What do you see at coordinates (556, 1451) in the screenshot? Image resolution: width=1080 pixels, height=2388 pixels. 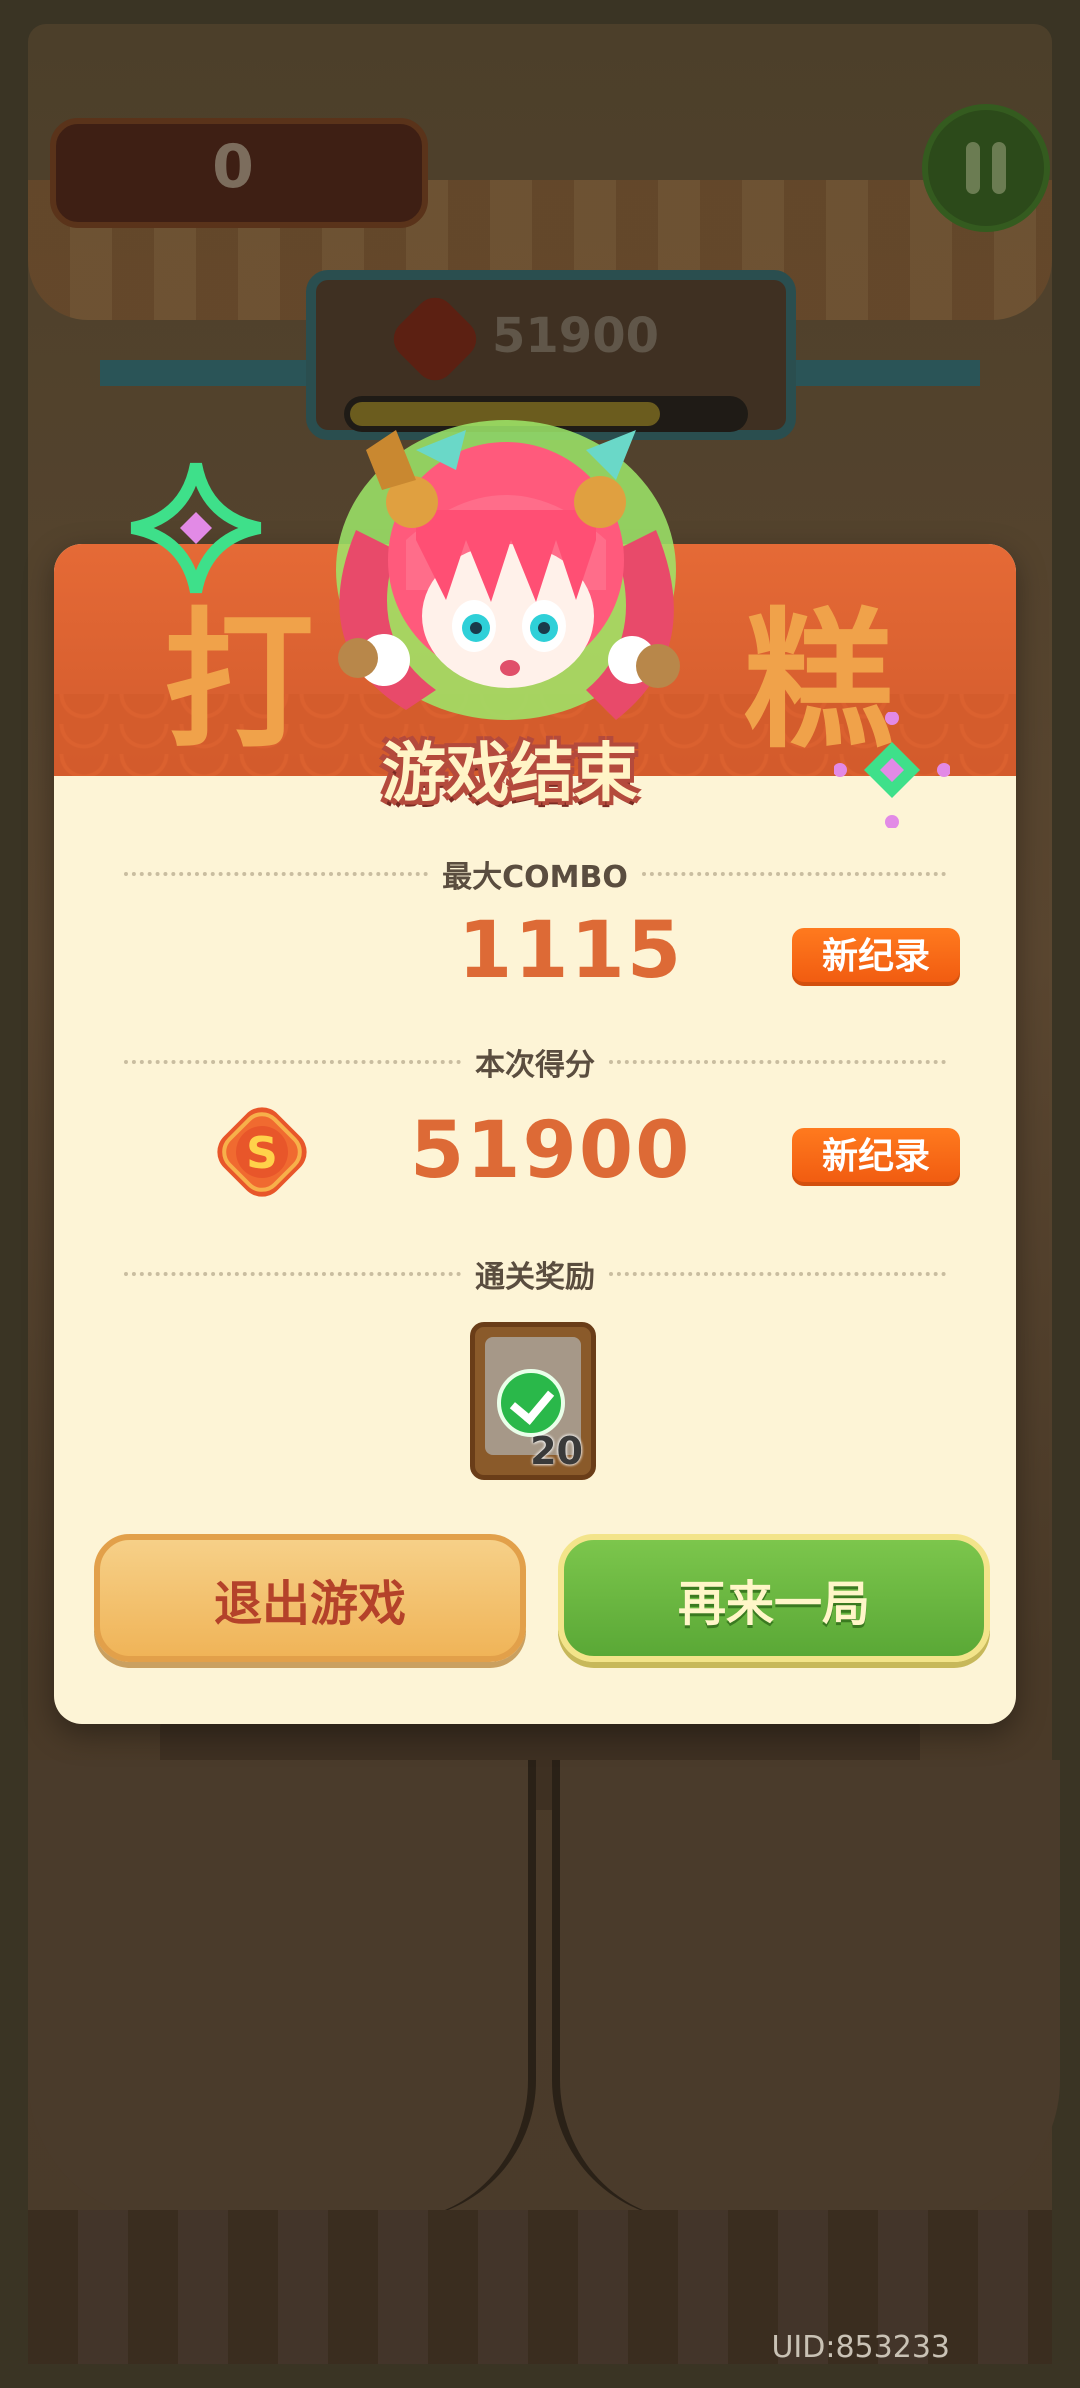 I see `reward-count: 20` at bounding box center [556, 1451].